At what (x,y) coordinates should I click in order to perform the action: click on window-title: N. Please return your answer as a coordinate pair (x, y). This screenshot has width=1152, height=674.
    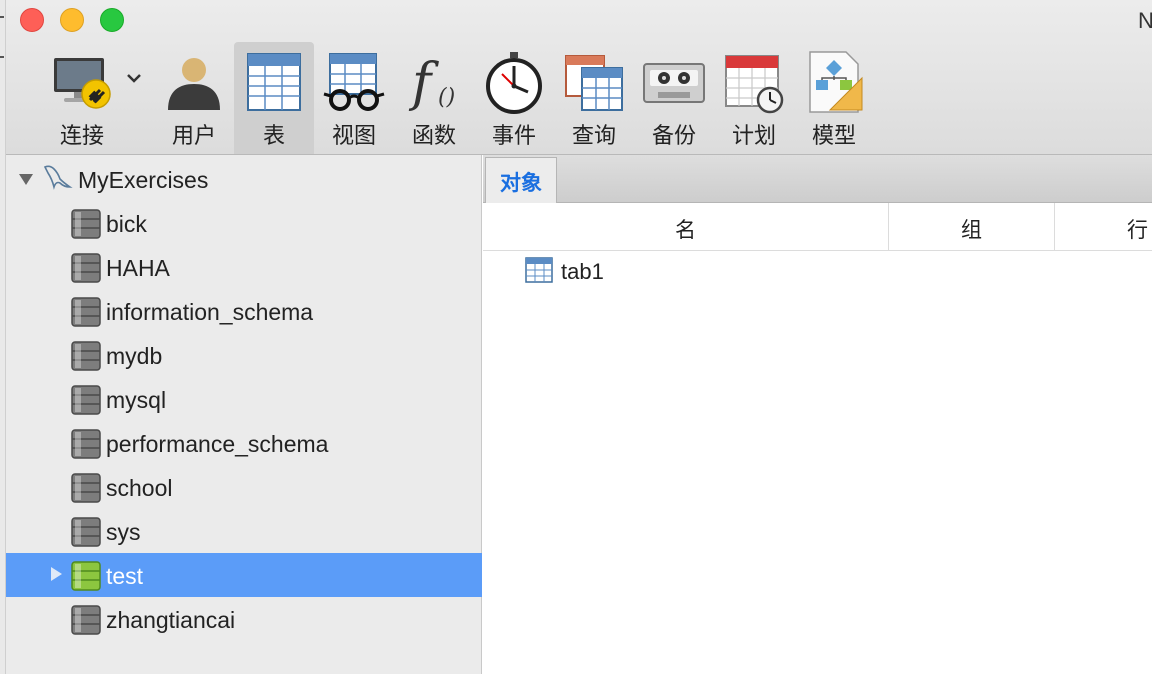
    Looking at the image, I should click on (1145, 20).